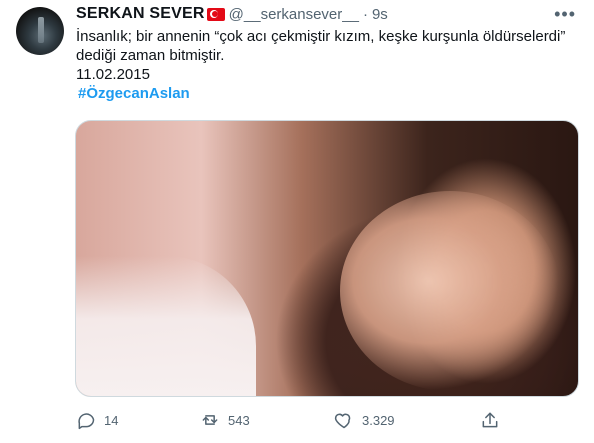  I want to click on like-button: 3.329, so click(364, 420).